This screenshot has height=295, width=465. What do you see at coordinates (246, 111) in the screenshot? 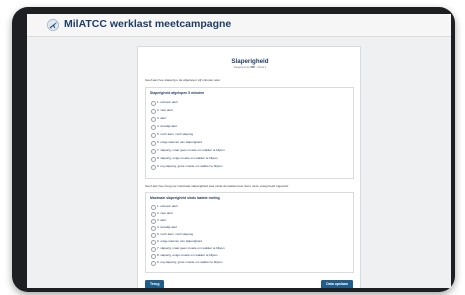
I see `section1-option-2: 2. zeer alert` at bounding box center [246, 111].